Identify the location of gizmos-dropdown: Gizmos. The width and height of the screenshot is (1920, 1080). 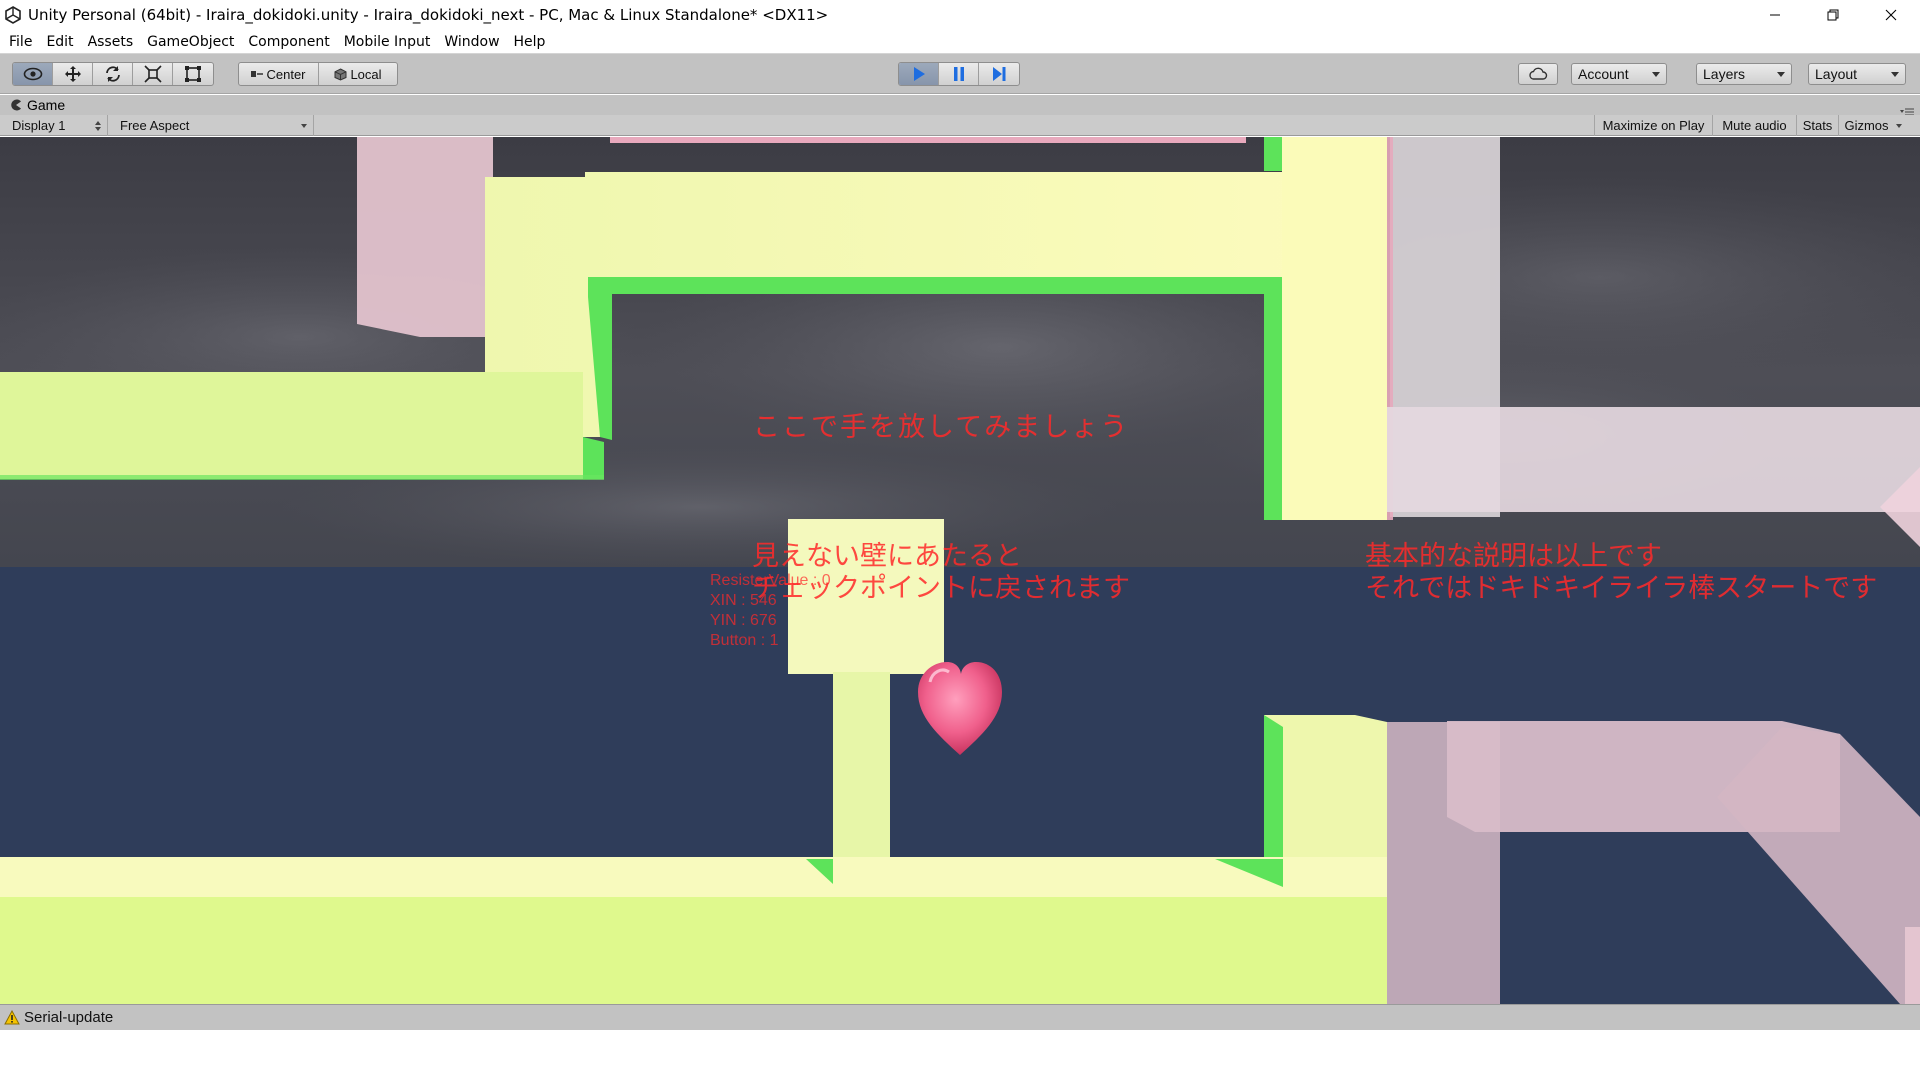
(1871, 125).